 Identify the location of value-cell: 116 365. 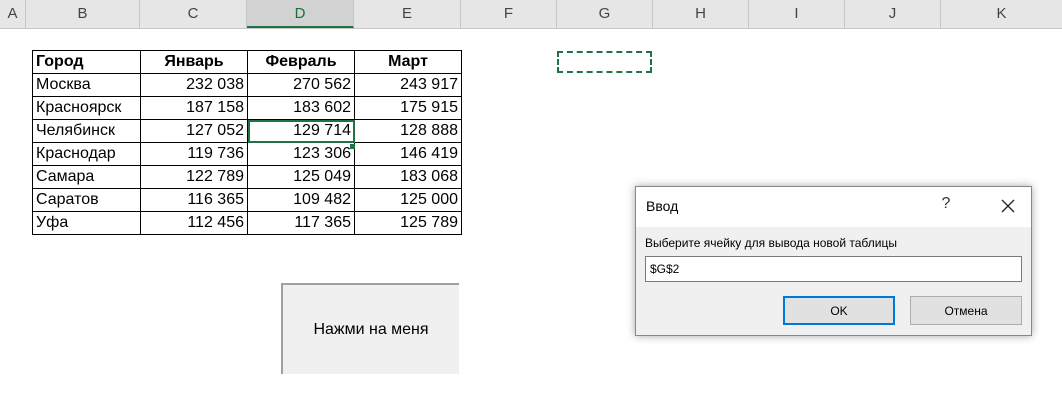
(194, 200).